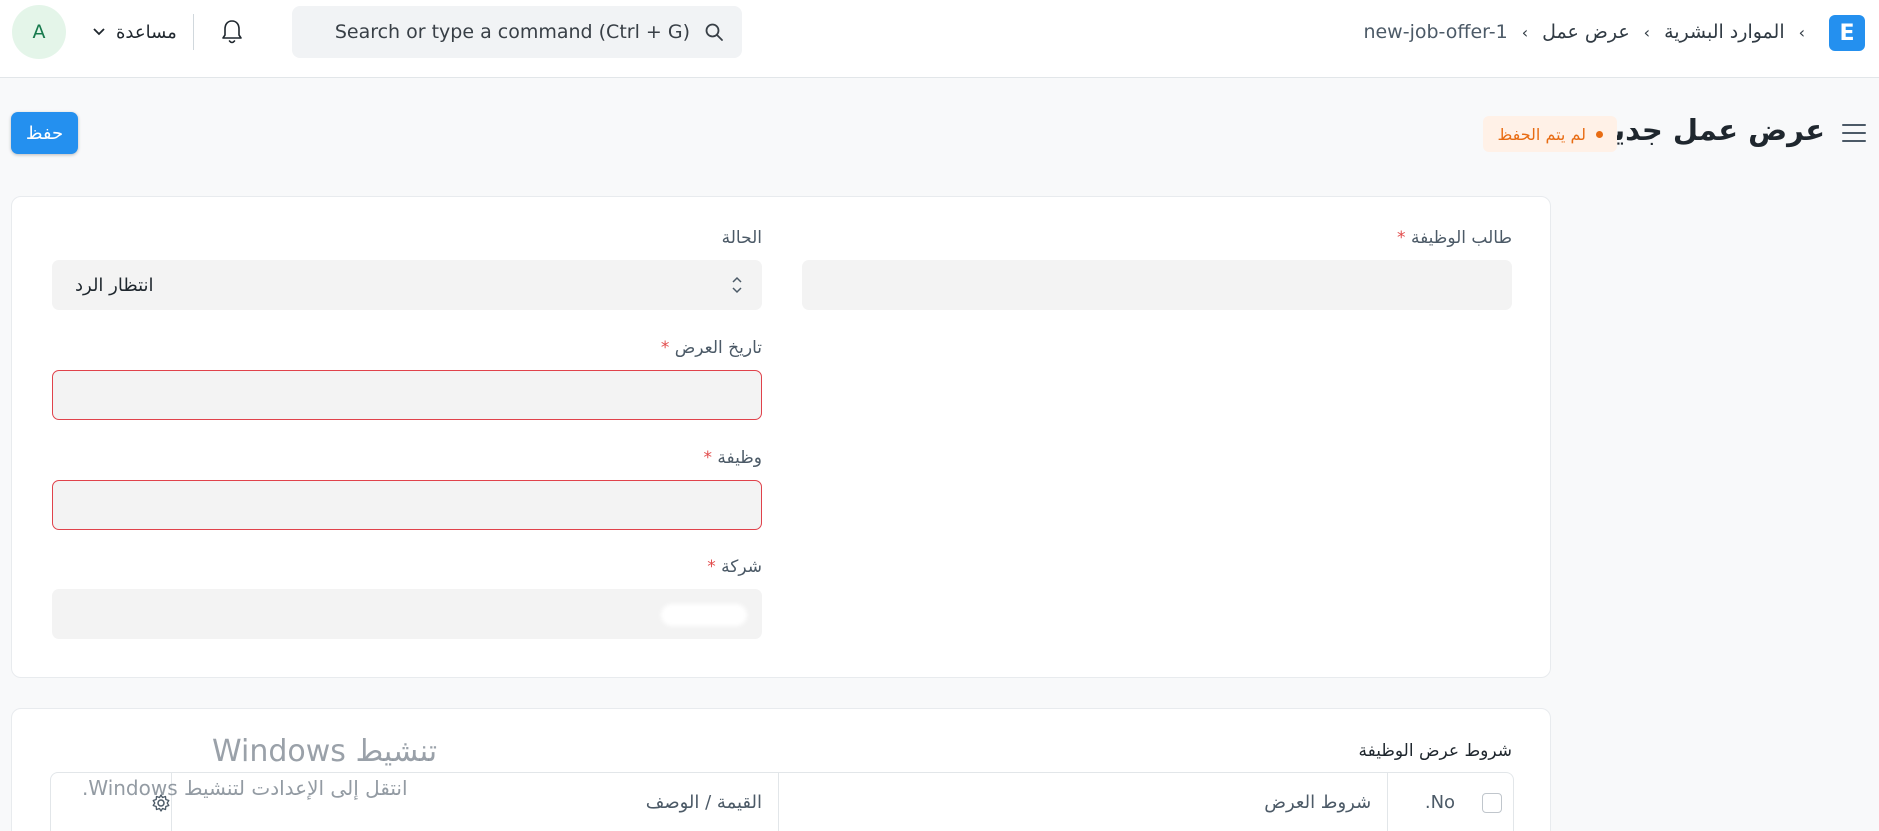  I want to click on breadcrumb-hr: الموارد البشرية, so click(1724, 32).